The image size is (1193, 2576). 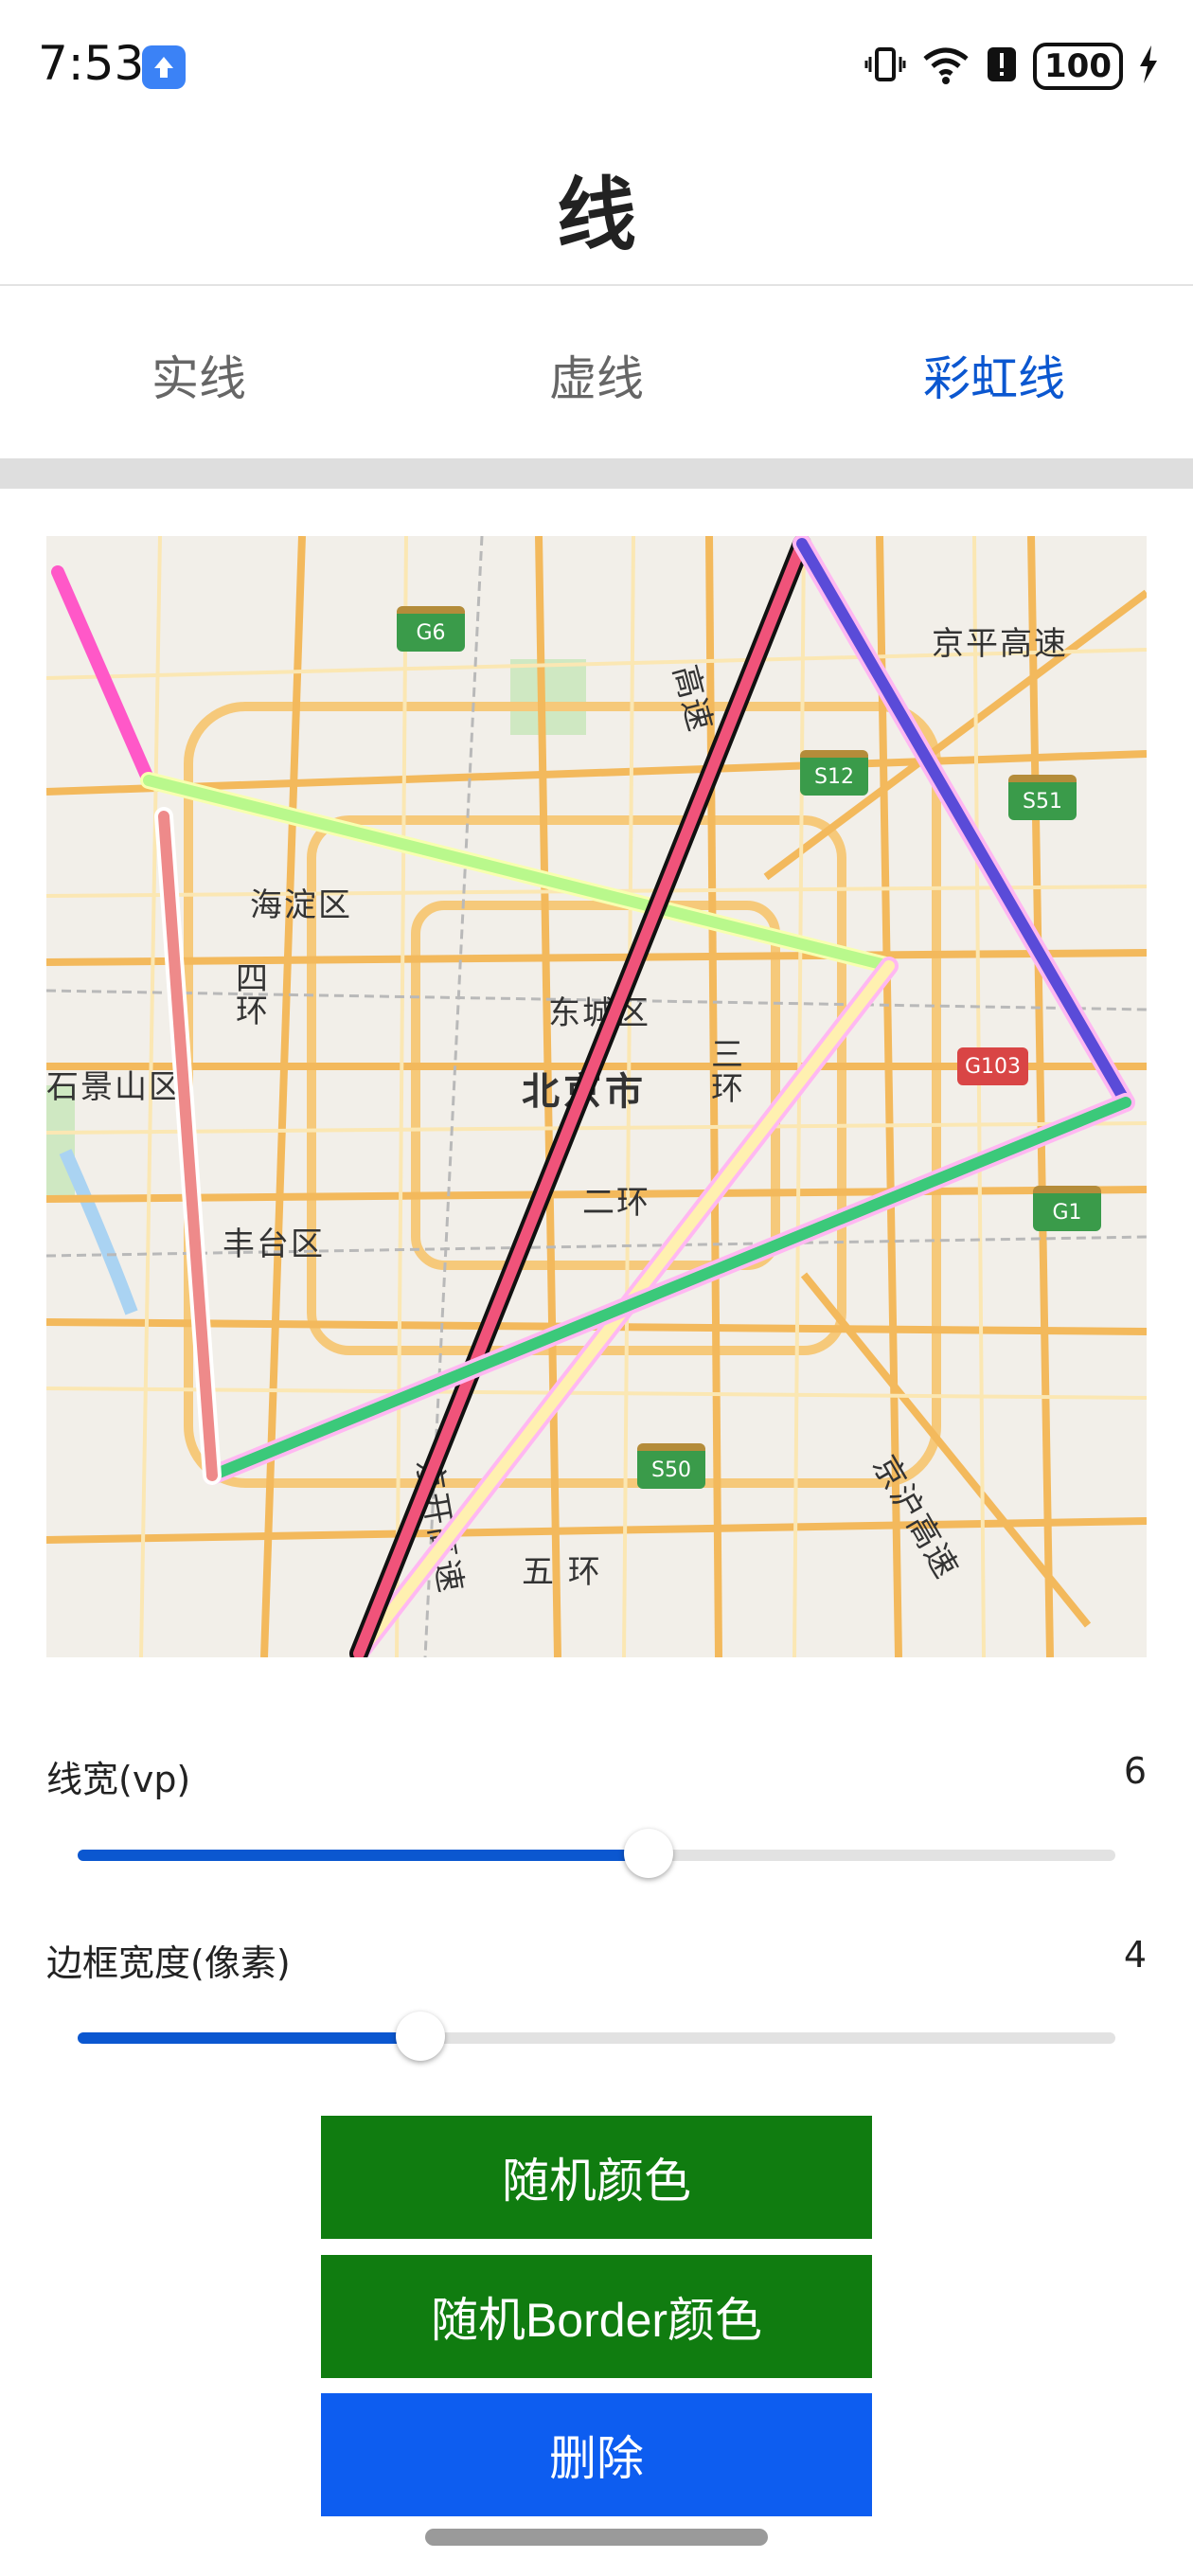 What do you see at coordinates (596, 473) in the screenshot?
I see `section-separator` at bounding box center [596, 473].